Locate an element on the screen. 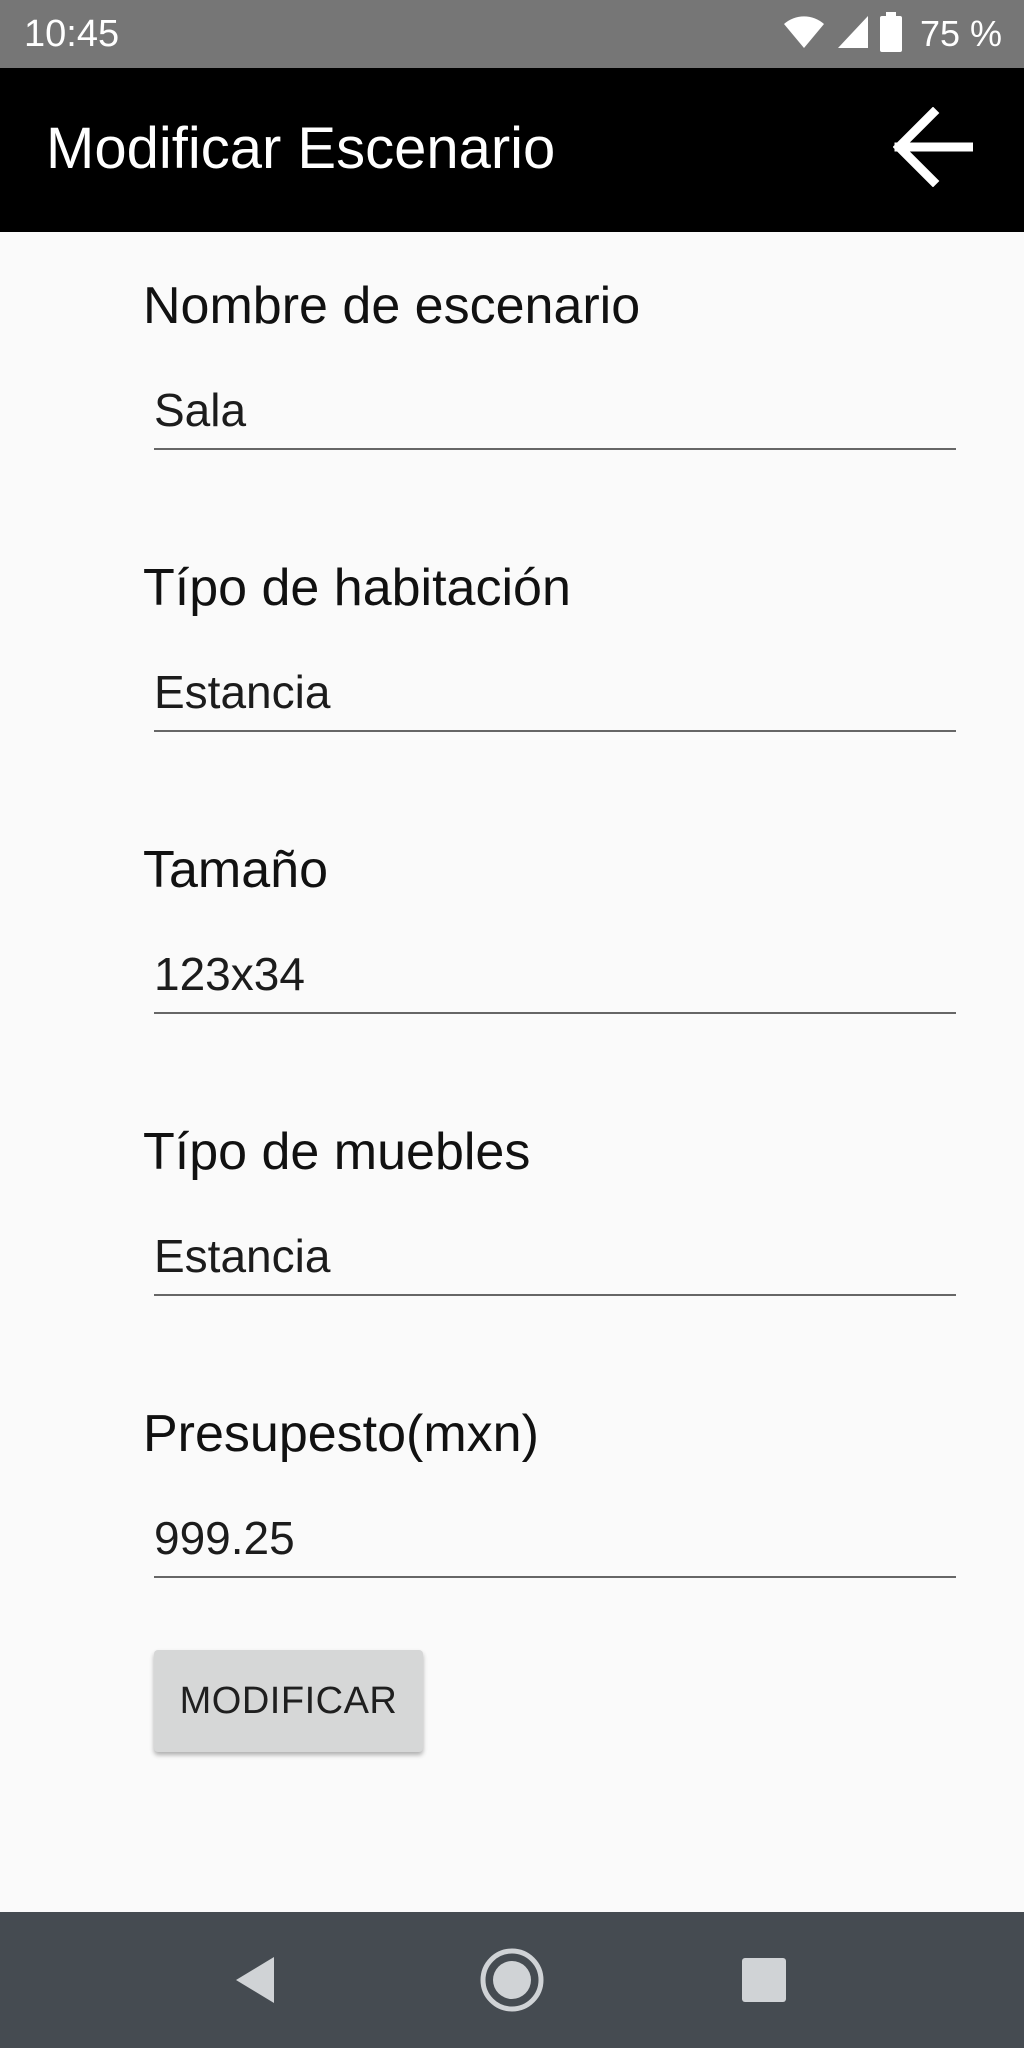  app-bar: Modificar Escenario is located at coordinates (512, 150).